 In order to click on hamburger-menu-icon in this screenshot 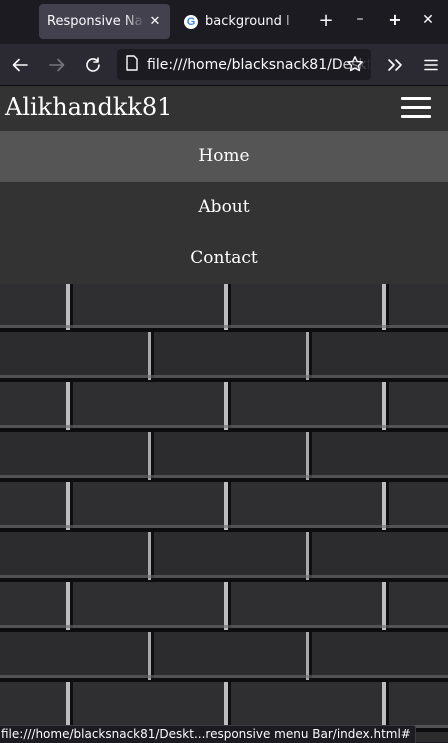, I will do `click(416, 108)`.